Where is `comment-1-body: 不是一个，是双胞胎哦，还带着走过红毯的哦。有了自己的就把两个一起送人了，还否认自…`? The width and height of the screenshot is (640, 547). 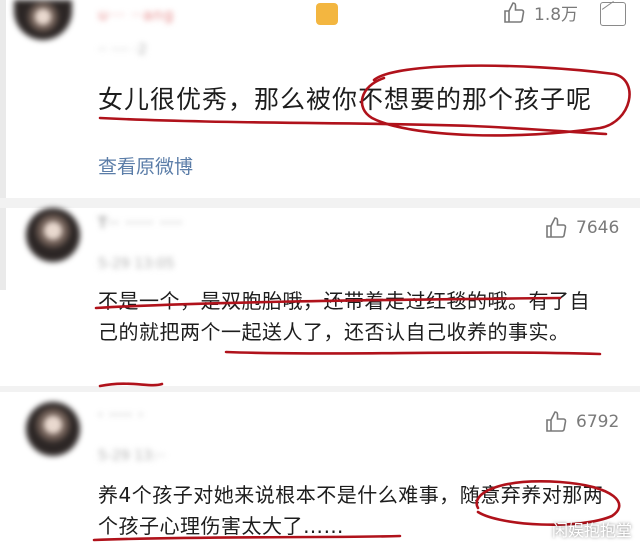
comment-1-body: 不是一个，是双胞胎哦，还带着走过红毯的哦。有了自己的就把两个一起送人了，还否认自… is located at coordinates (344, 316).